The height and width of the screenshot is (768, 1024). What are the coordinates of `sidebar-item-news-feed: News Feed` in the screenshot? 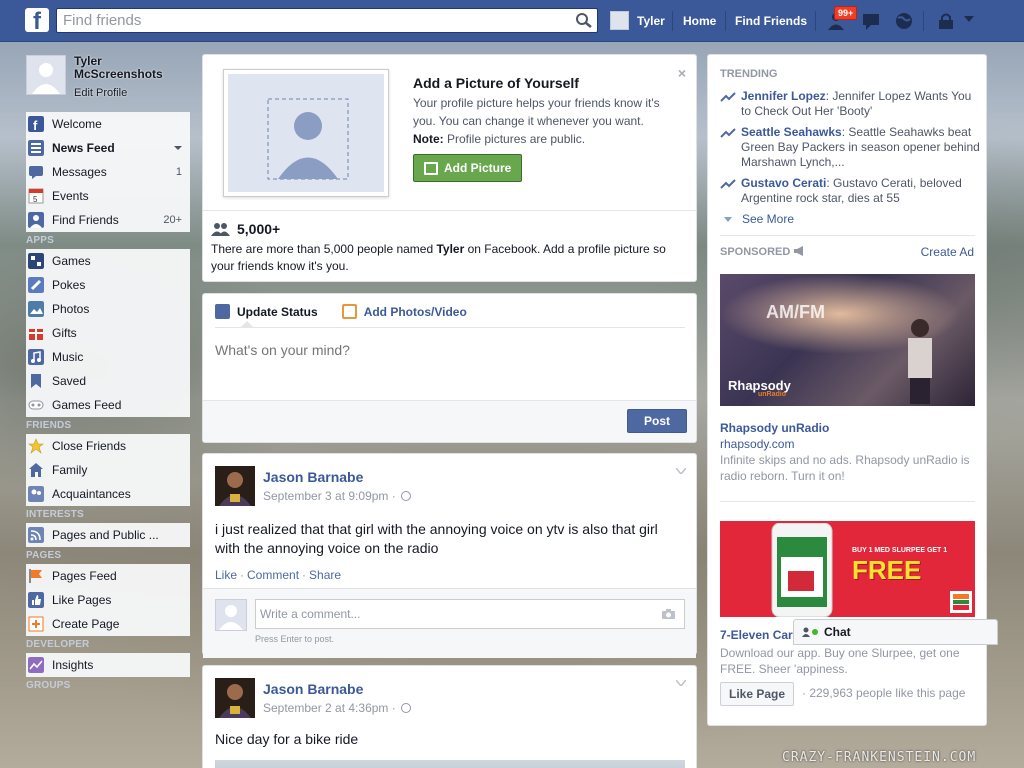 It's located at (108, 148).